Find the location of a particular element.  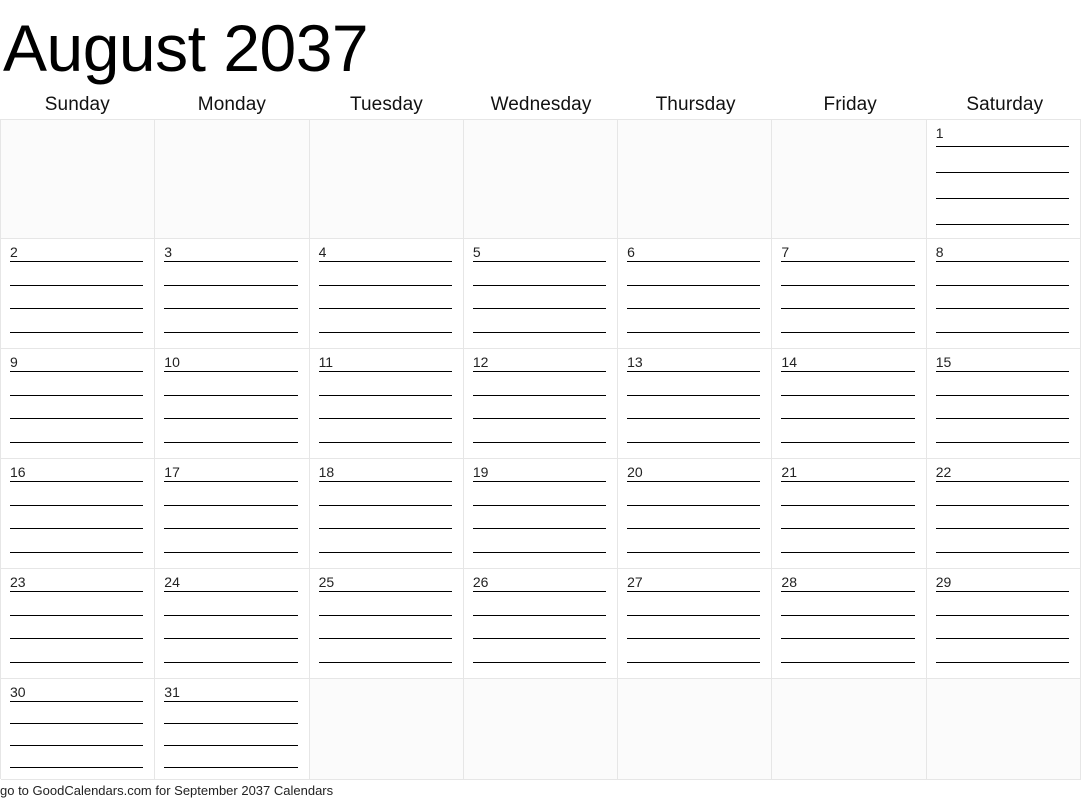

day-cell: 16 is located at coordinates (78, 514).